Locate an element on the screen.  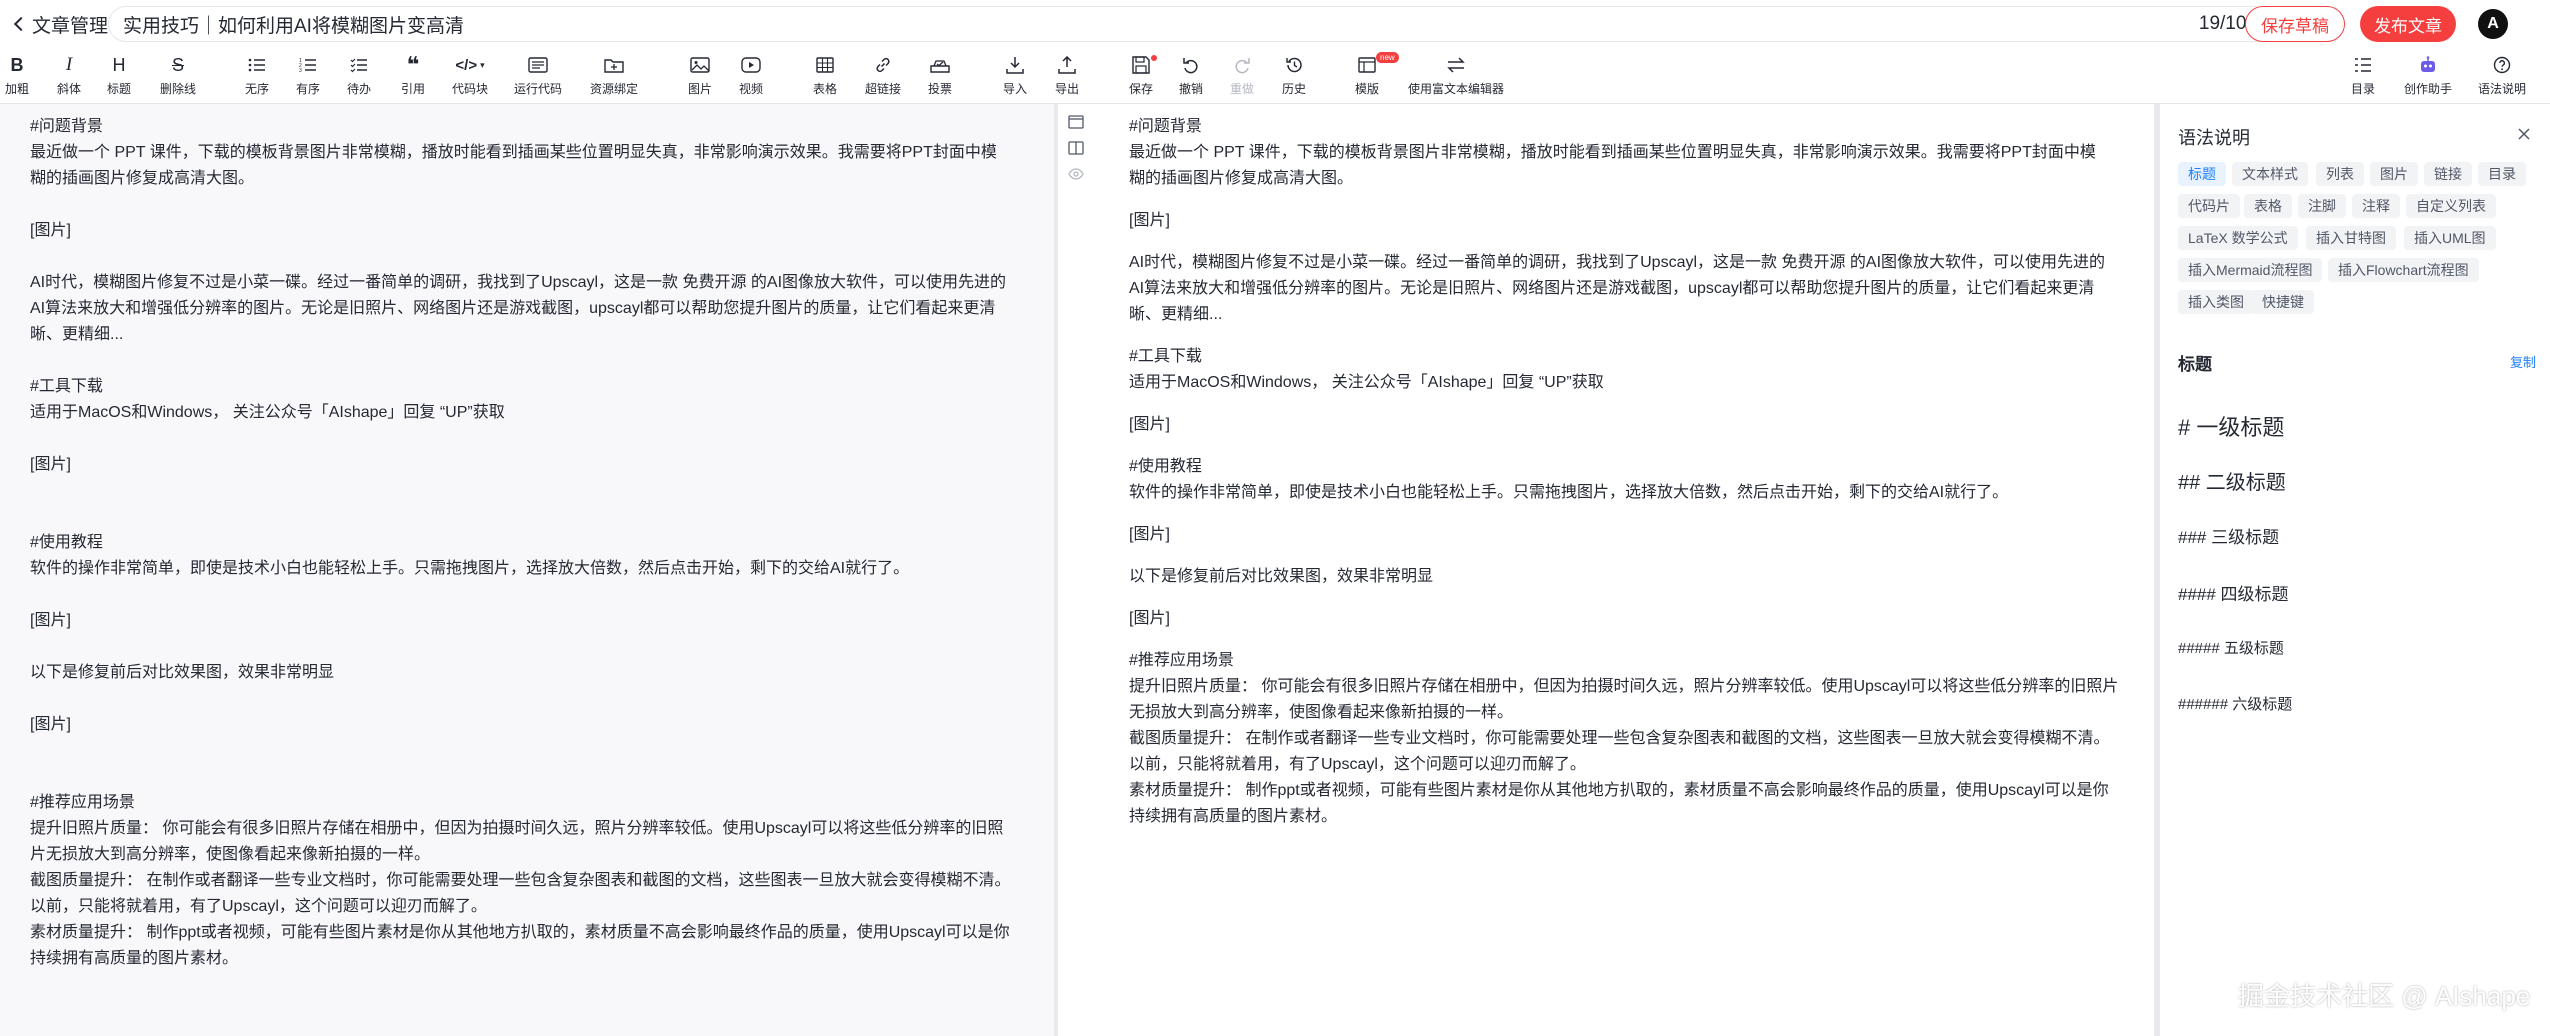
syntax-tag: 标题 is located at coordinates (2202, 174).